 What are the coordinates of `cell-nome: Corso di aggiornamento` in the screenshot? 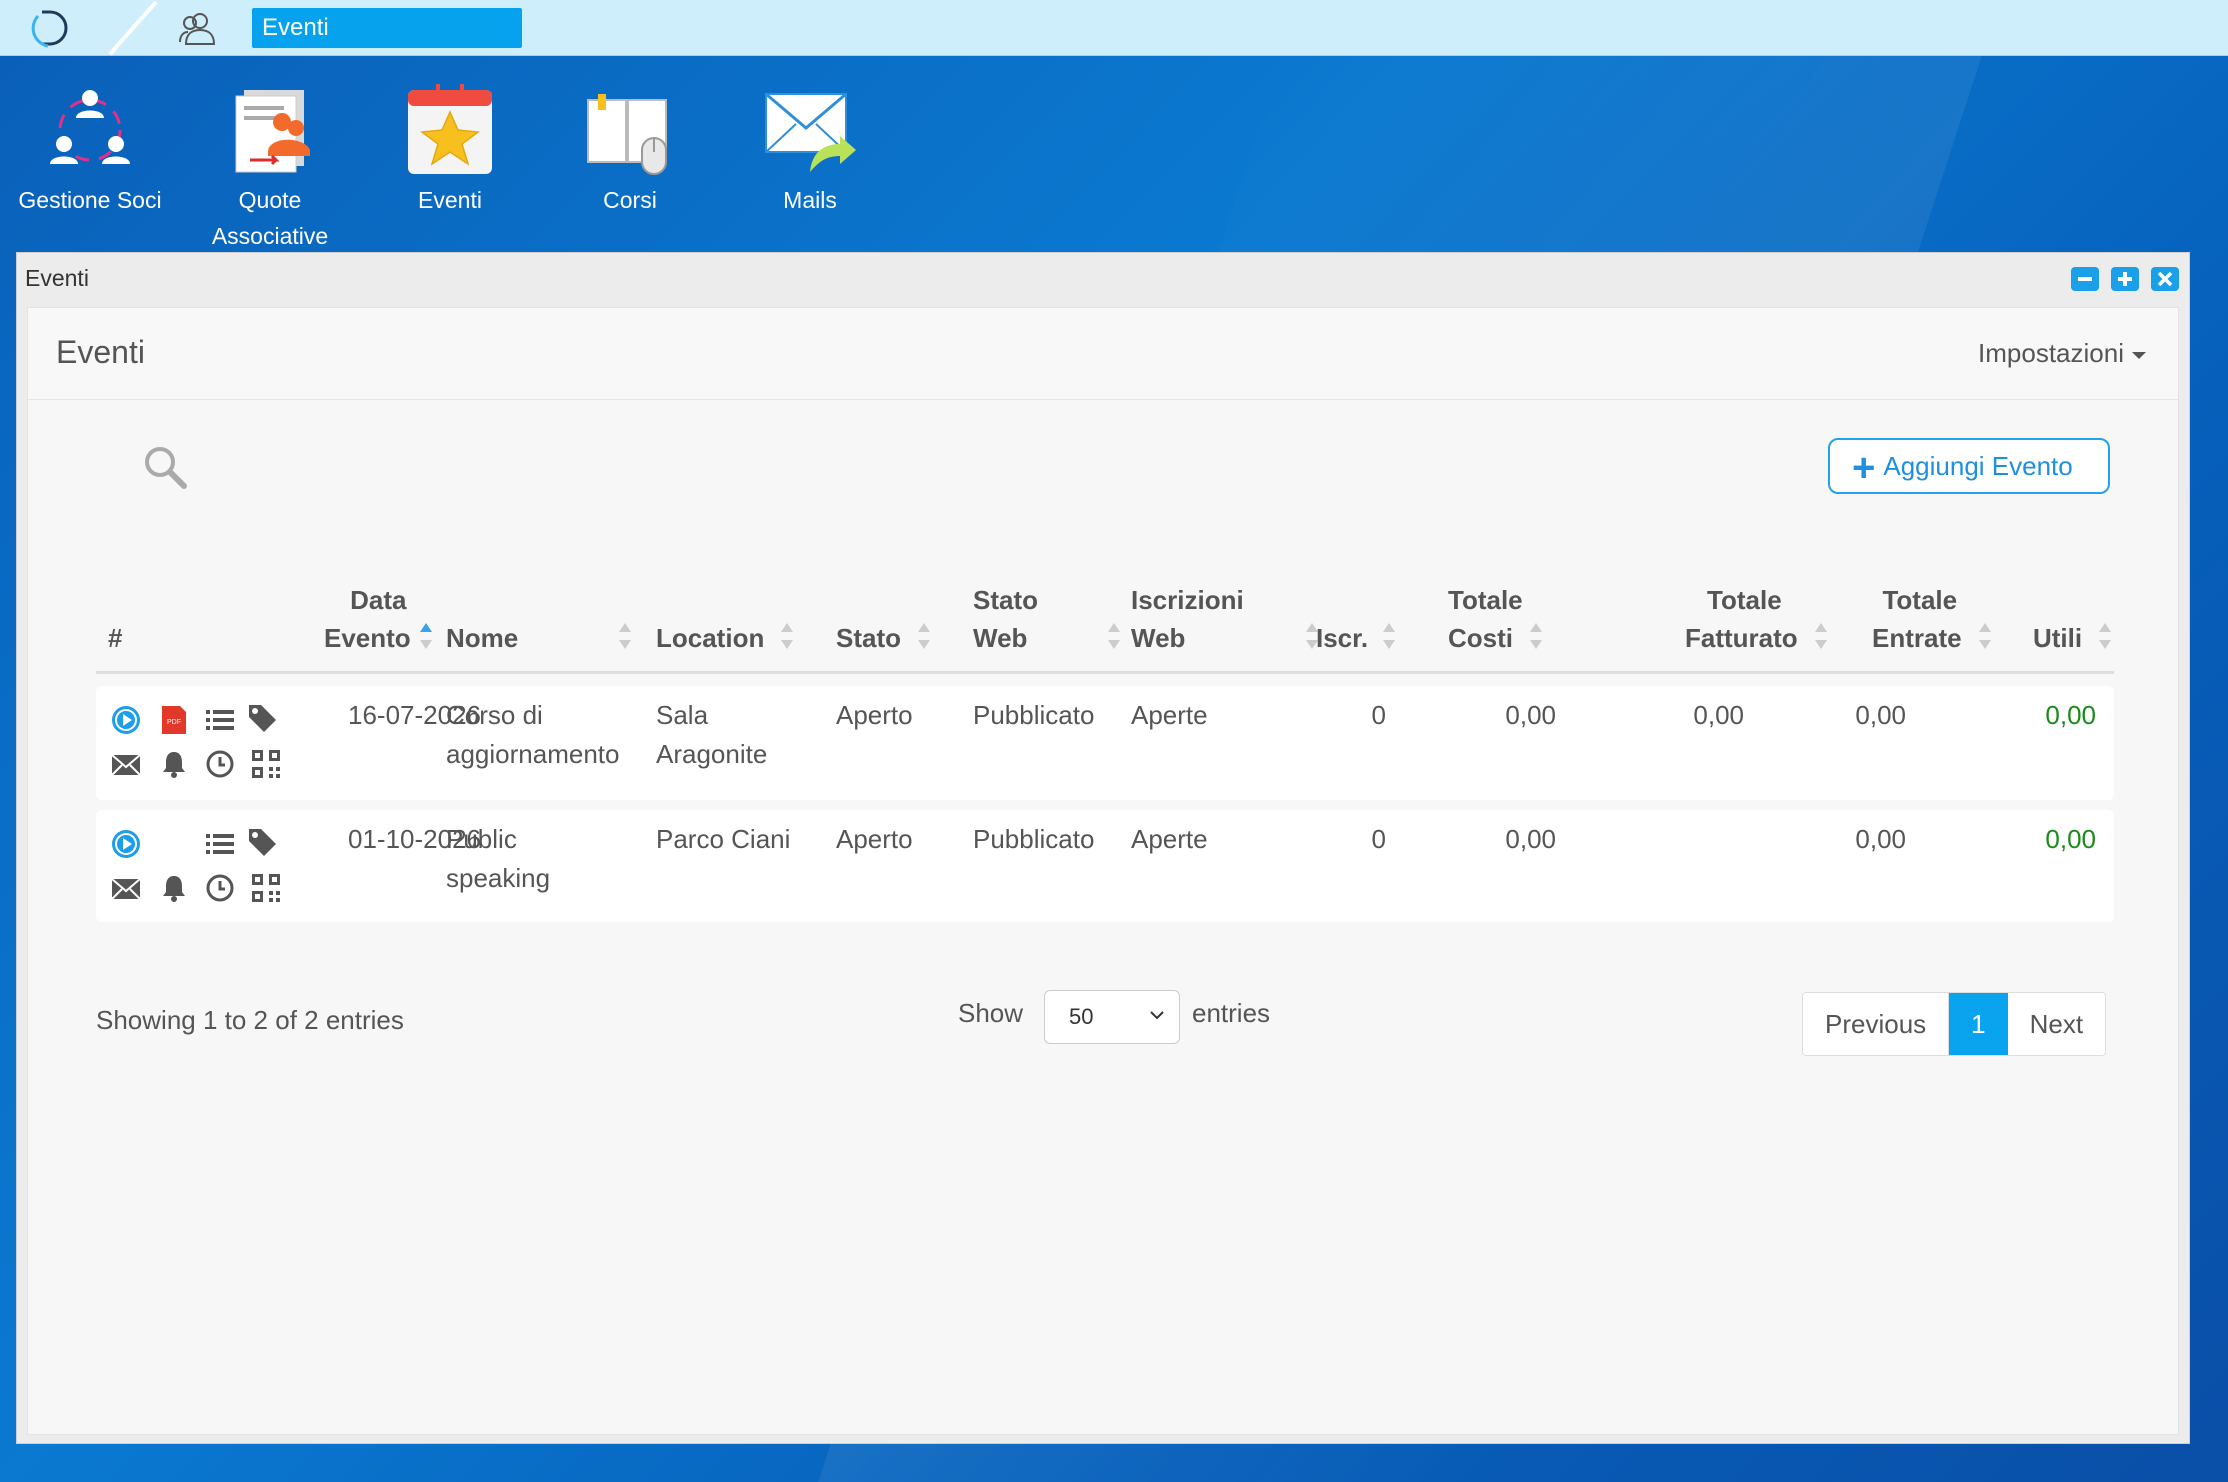 It's located at (532, 735).